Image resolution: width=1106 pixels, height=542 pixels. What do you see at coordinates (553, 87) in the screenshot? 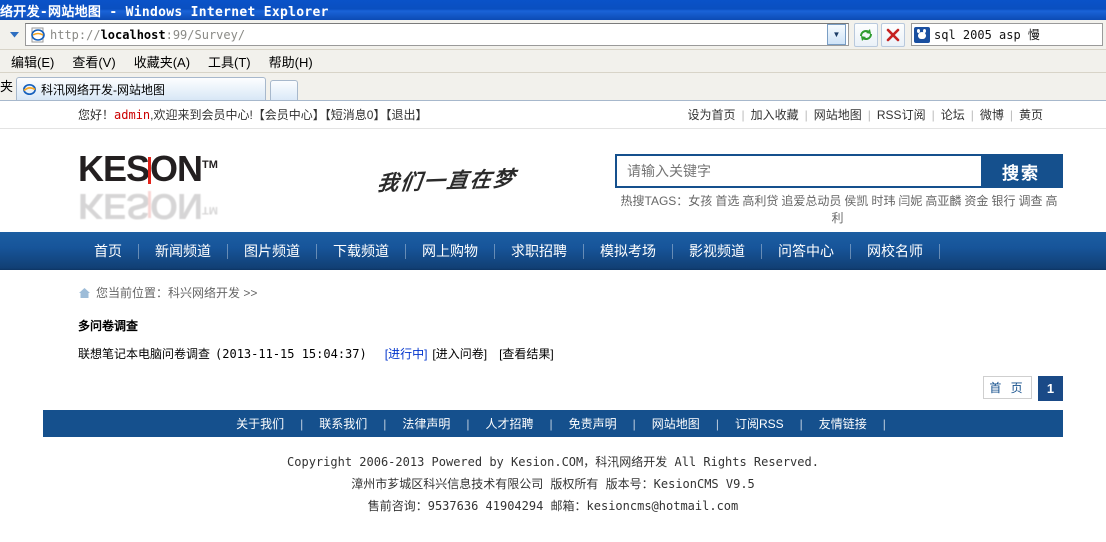
I see `browser-tab-bar: 夹 科汛网络开发-网站地图` at bounding box center [553, 87].